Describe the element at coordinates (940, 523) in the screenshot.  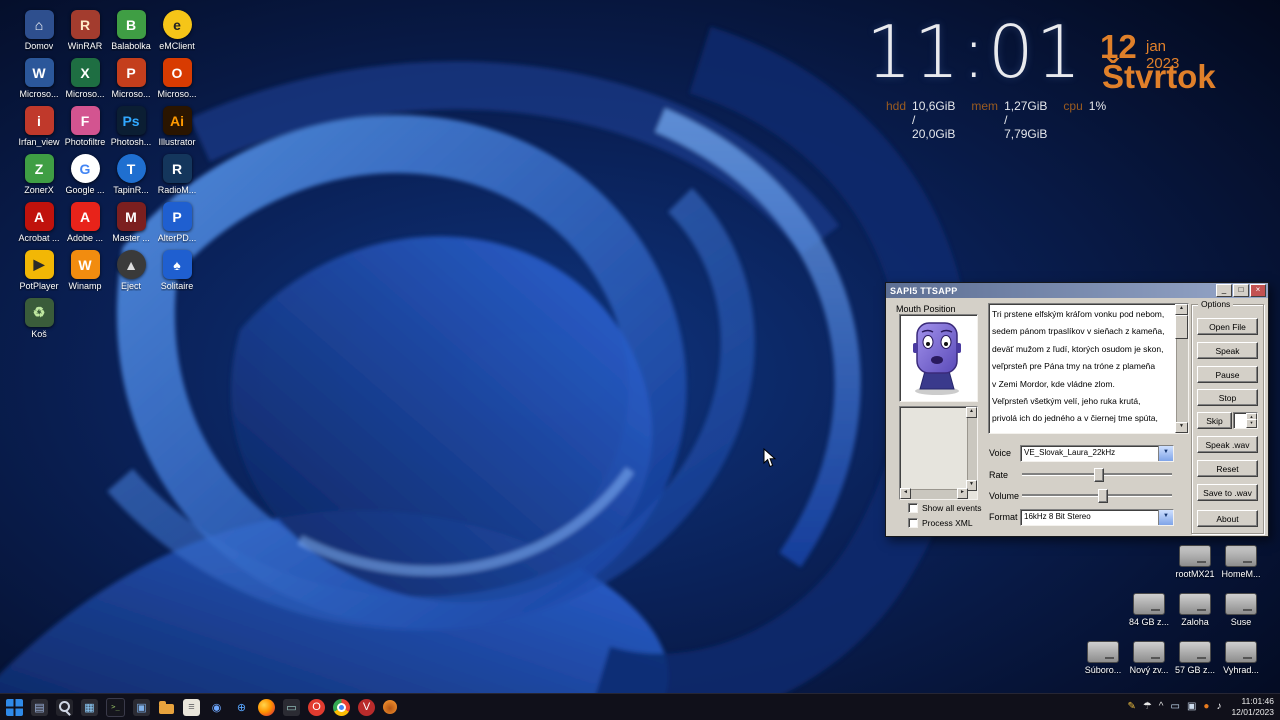
I see `process-xml-row: Process XML` at that location.